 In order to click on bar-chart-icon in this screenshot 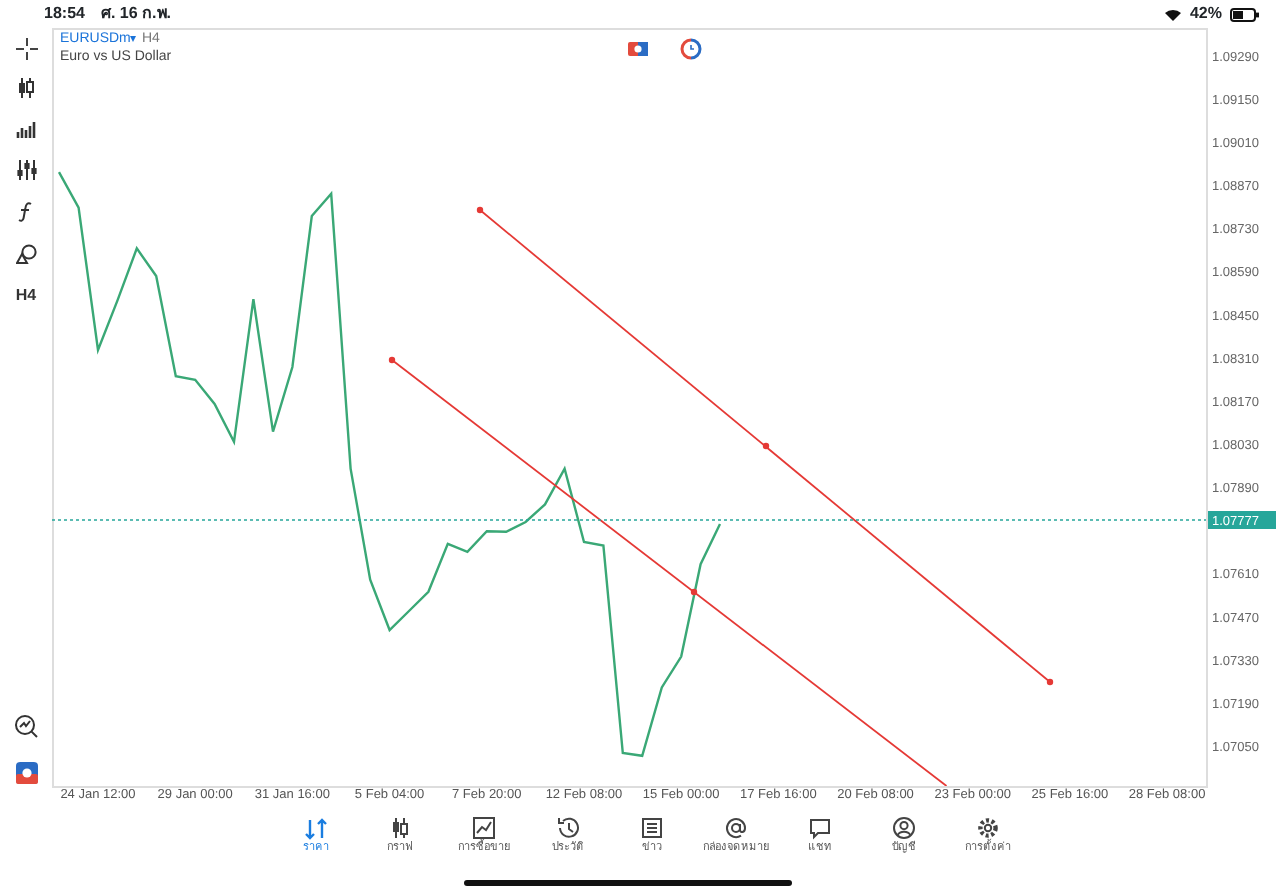, I will do `click(26, 129)`.